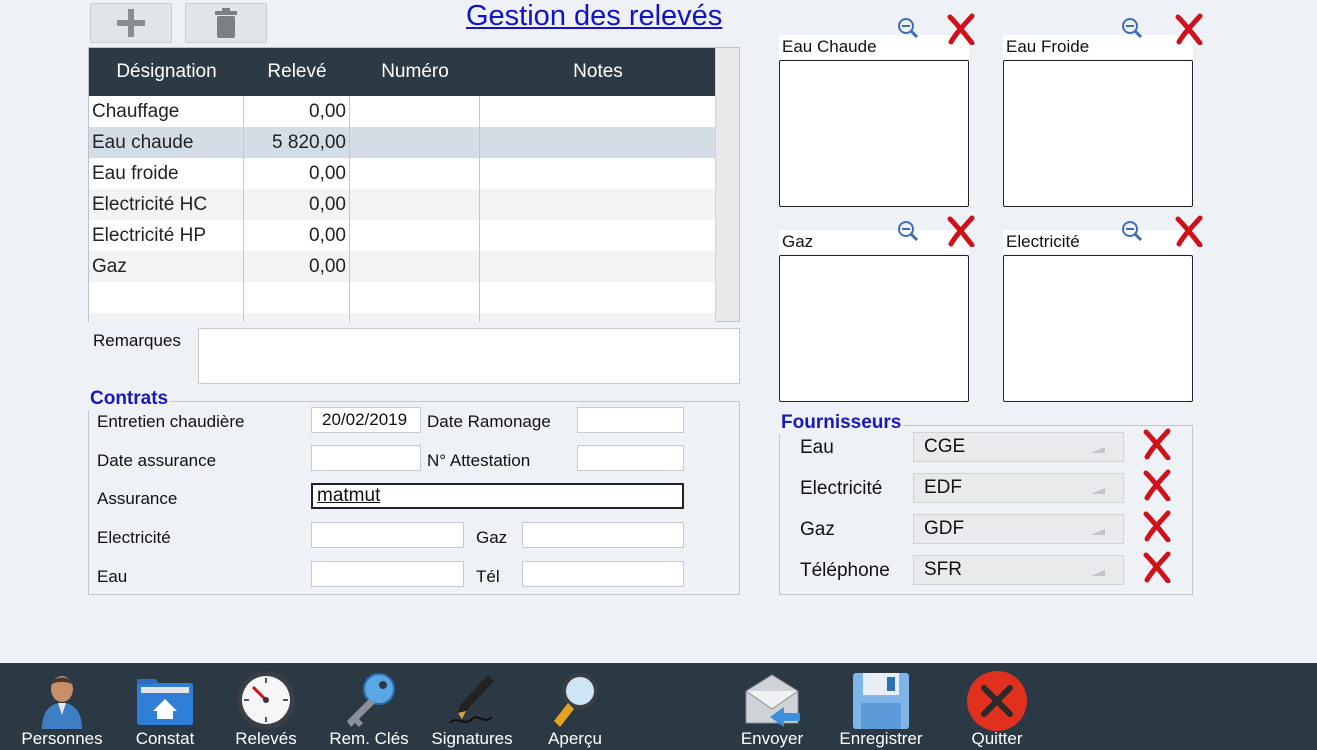 The height and width of the screenshot is (750, 1317). Describe the element at coordinates (166, 72) in the screenshot. I see `column-designation: Désignation` at that location.